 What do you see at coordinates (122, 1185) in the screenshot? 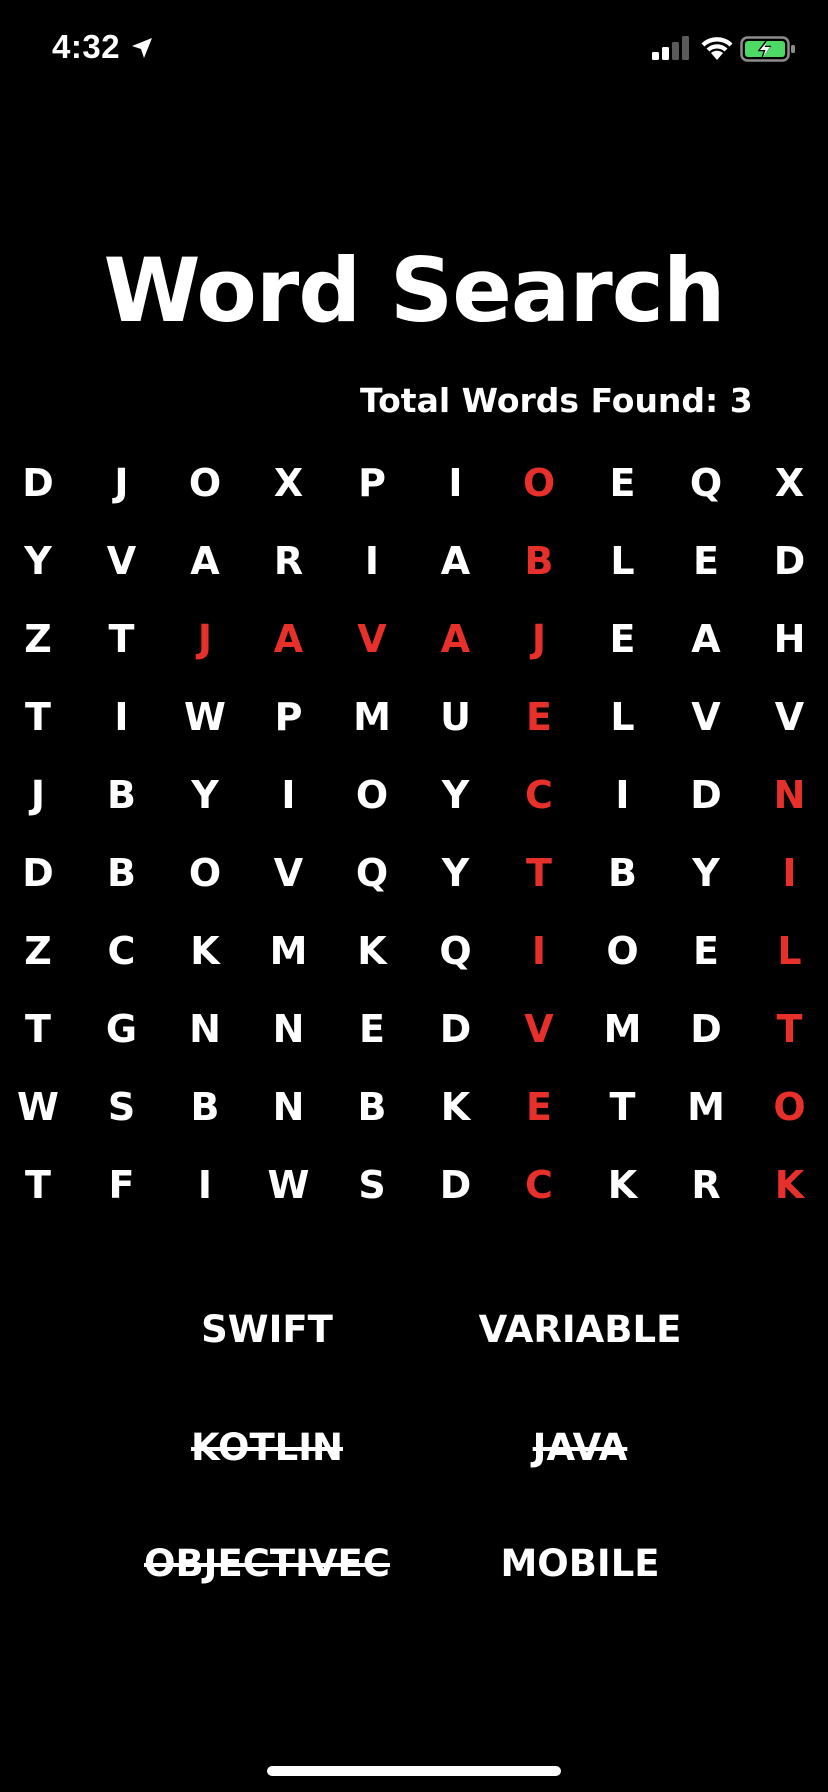
I see `grid-cell: F` at bounding box center [122, 1185].